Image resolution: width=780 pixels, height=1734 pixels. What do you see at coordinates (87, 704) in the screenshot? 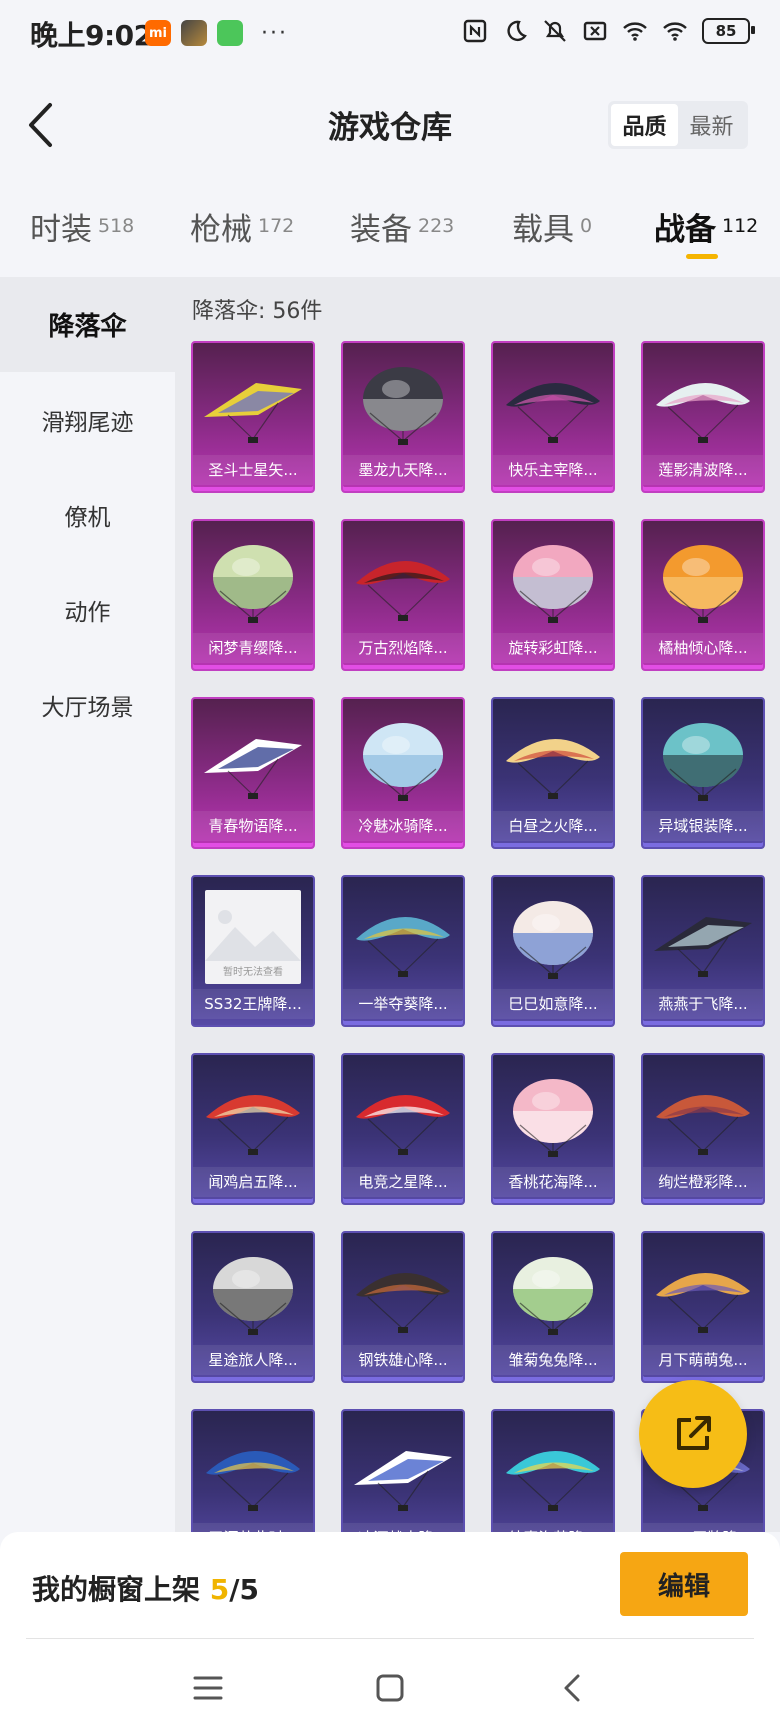
I see `sidebar-item-lobby-scene: 大厅场景` at bounding box center [87, 704].